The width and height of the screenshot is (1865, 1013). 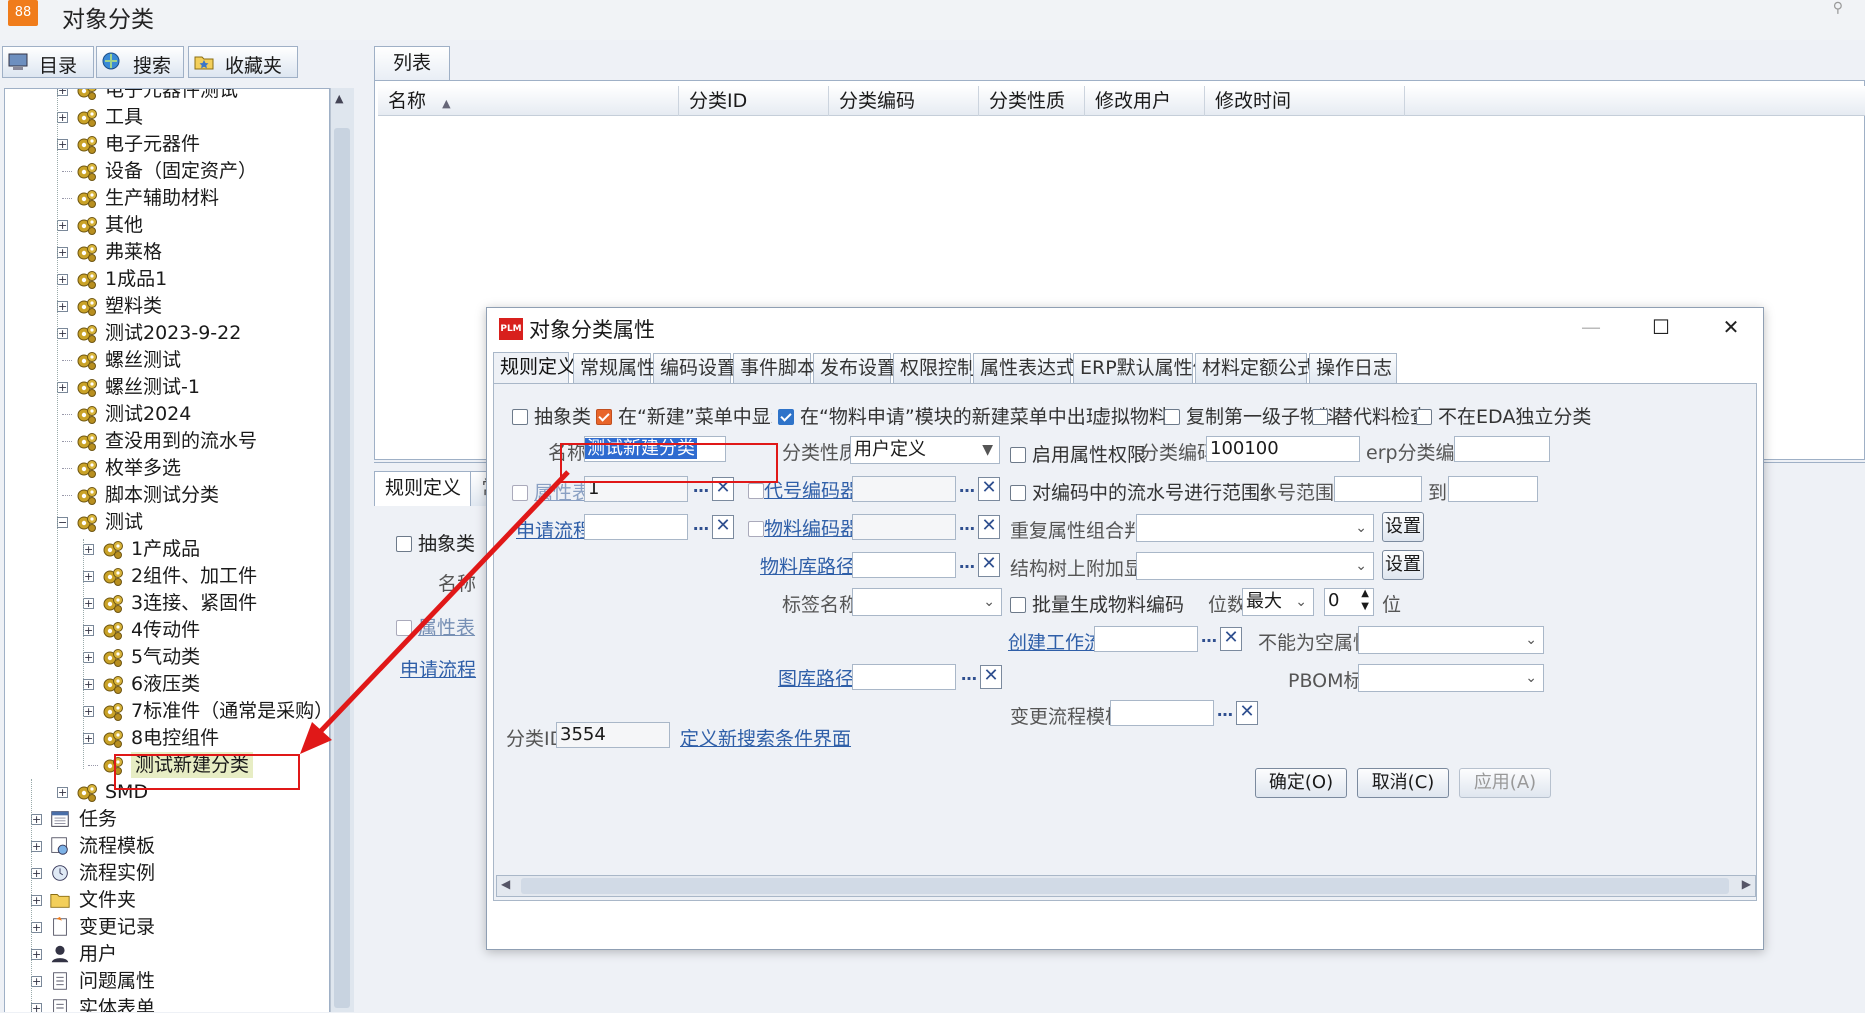 What do you see at coordinates (904, 565) in the screenshot?
I see `lib-path-input` at bounding box center [904, 565].